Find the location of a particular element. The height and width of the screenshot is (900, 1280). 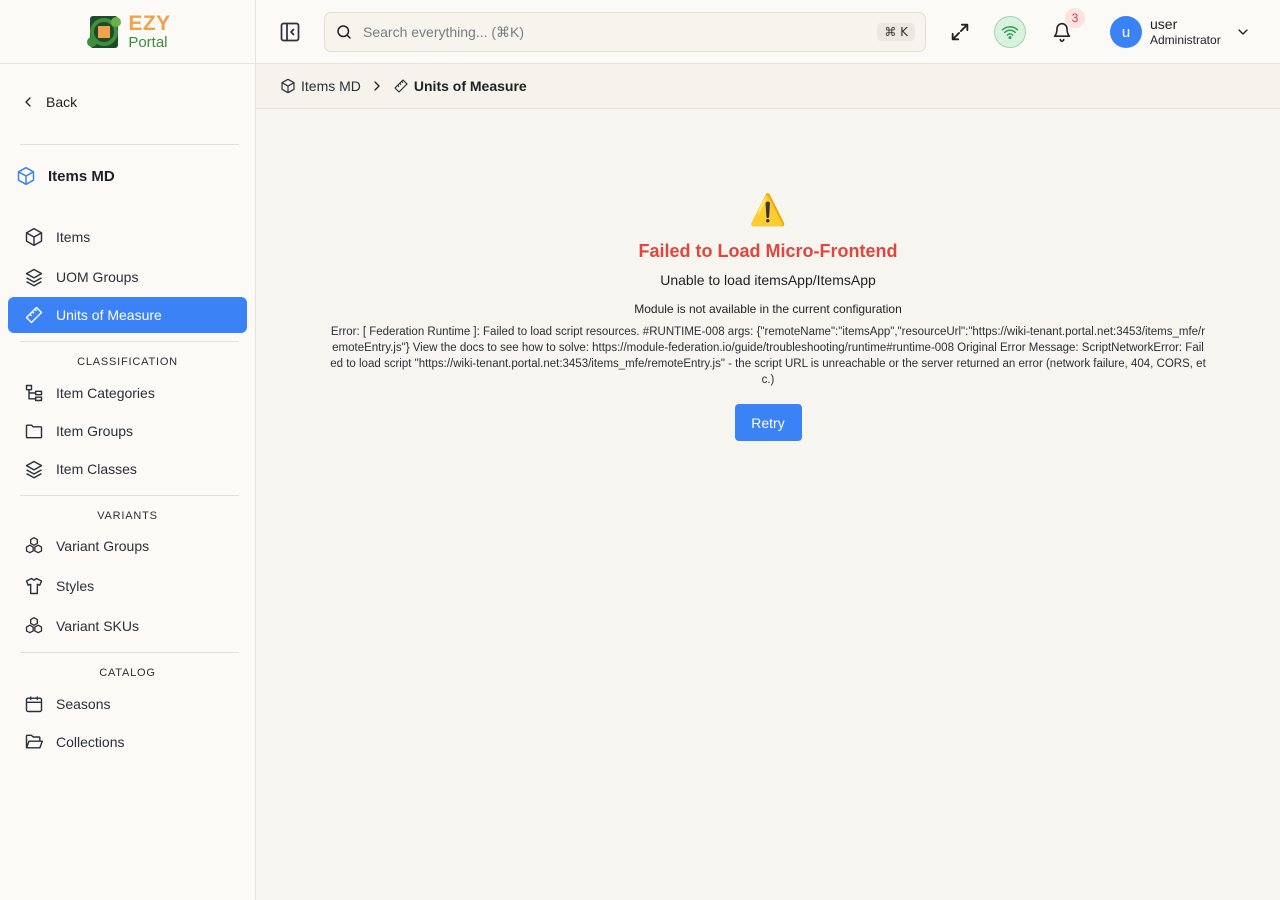

connection-status-button is located at coordinates (1010, 32).